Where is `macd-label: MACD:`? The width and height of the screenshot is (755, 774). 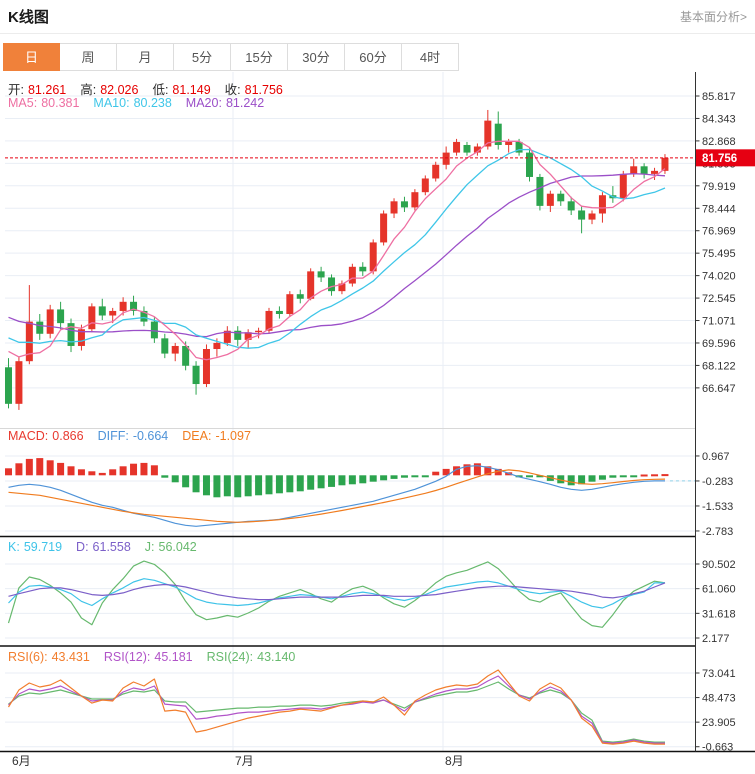
macd-label: MACD: is located at coordinates (28, 436).